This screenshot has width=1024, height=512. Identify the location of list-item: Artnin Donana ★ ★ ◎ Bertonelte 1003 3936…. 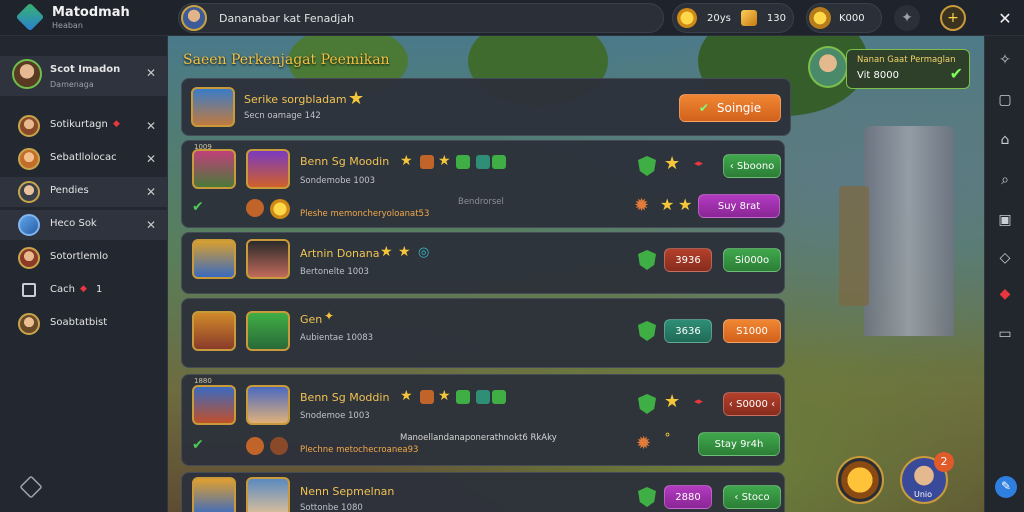
(483, 263).